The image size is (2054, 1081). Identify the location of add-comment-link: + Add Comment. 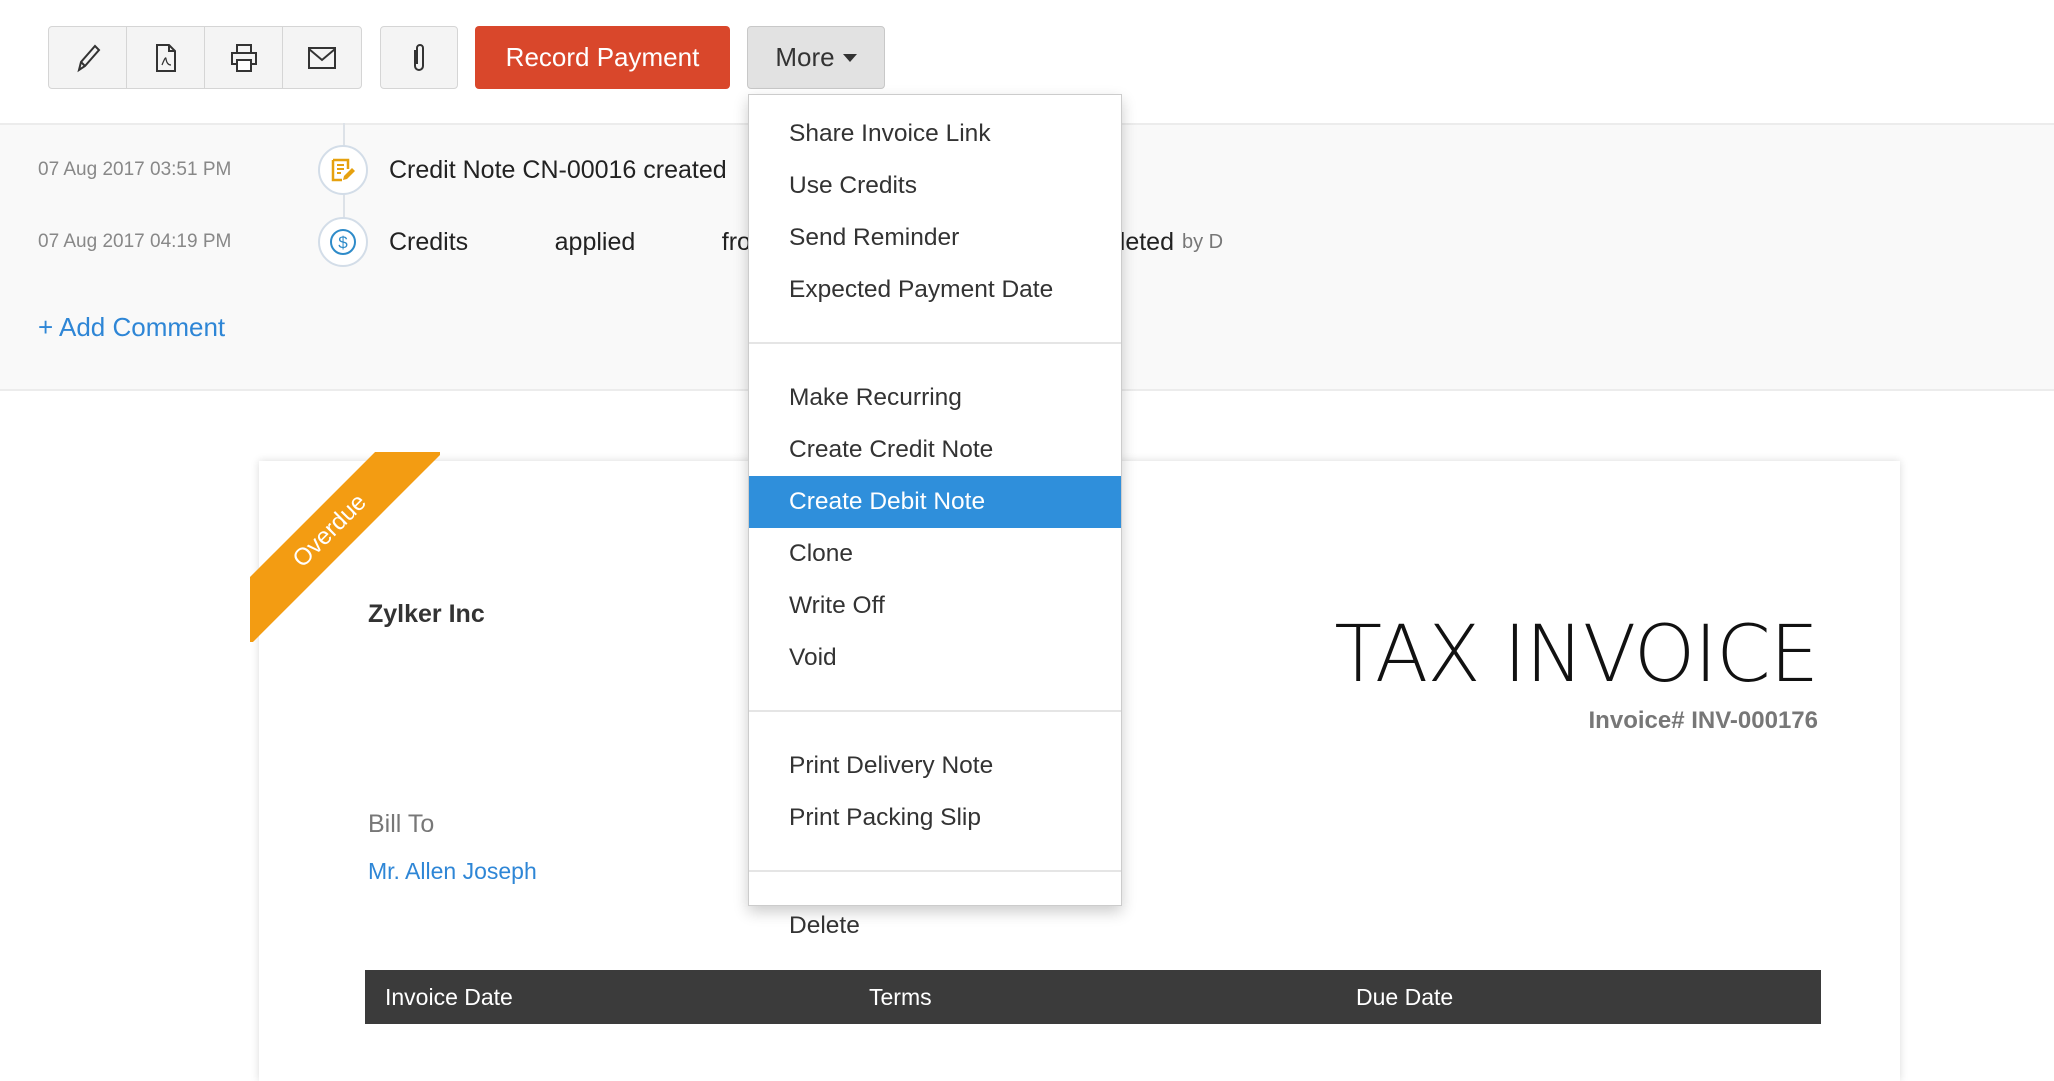
(131, 327).